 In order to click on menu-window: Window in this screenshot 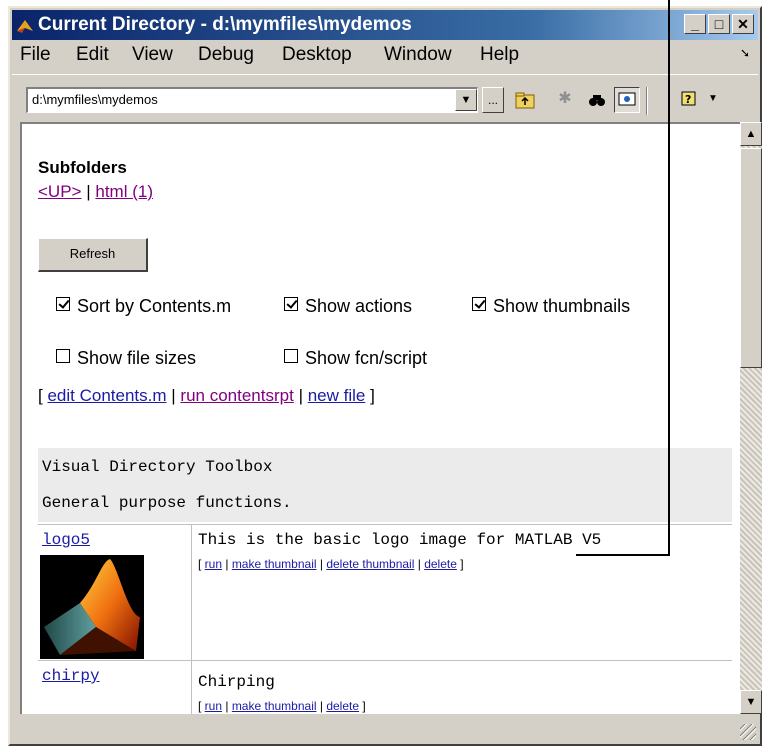, I will do `click(418, 55)`.